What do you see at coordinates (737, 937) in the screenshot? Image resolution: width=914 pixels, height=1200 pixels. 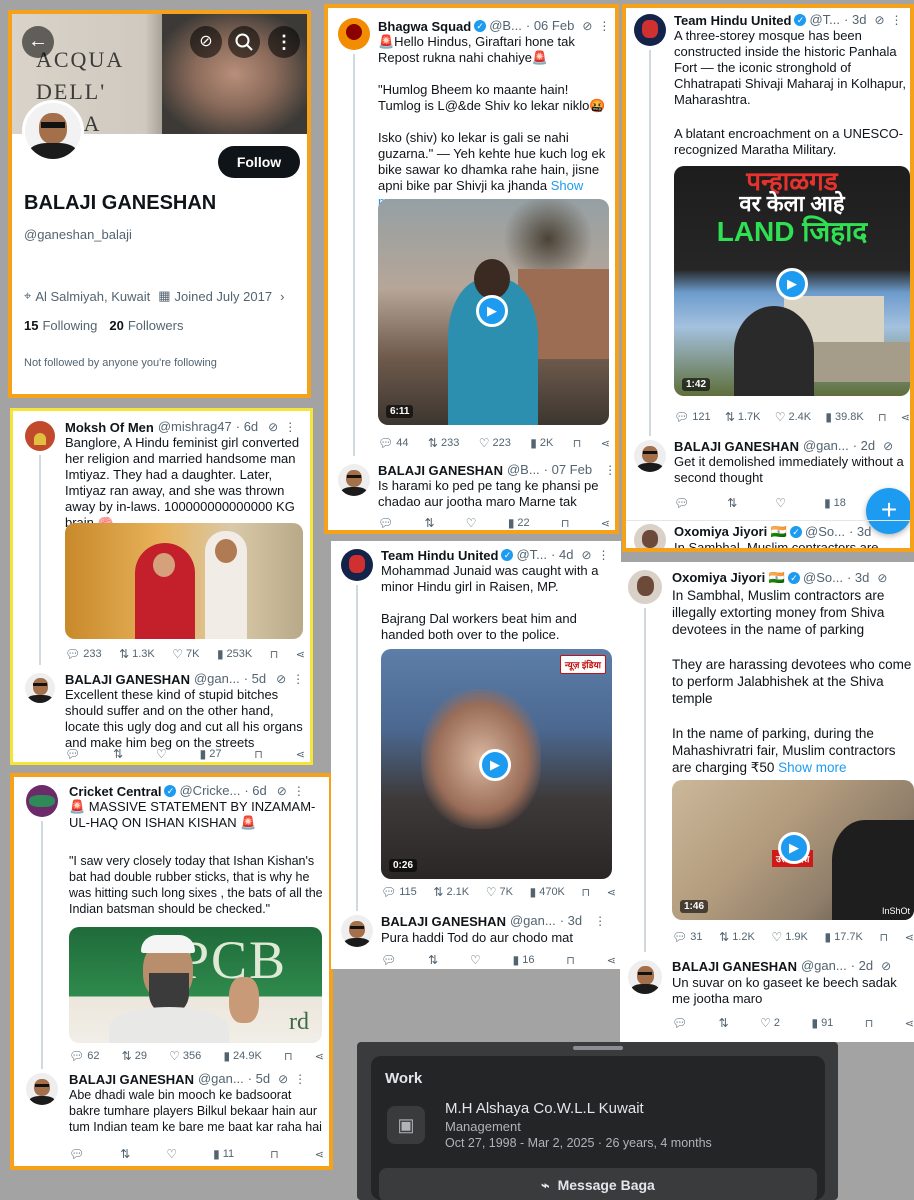 I see `repost-button: ⇅ 1.2K` at bounding box center [737, 937].